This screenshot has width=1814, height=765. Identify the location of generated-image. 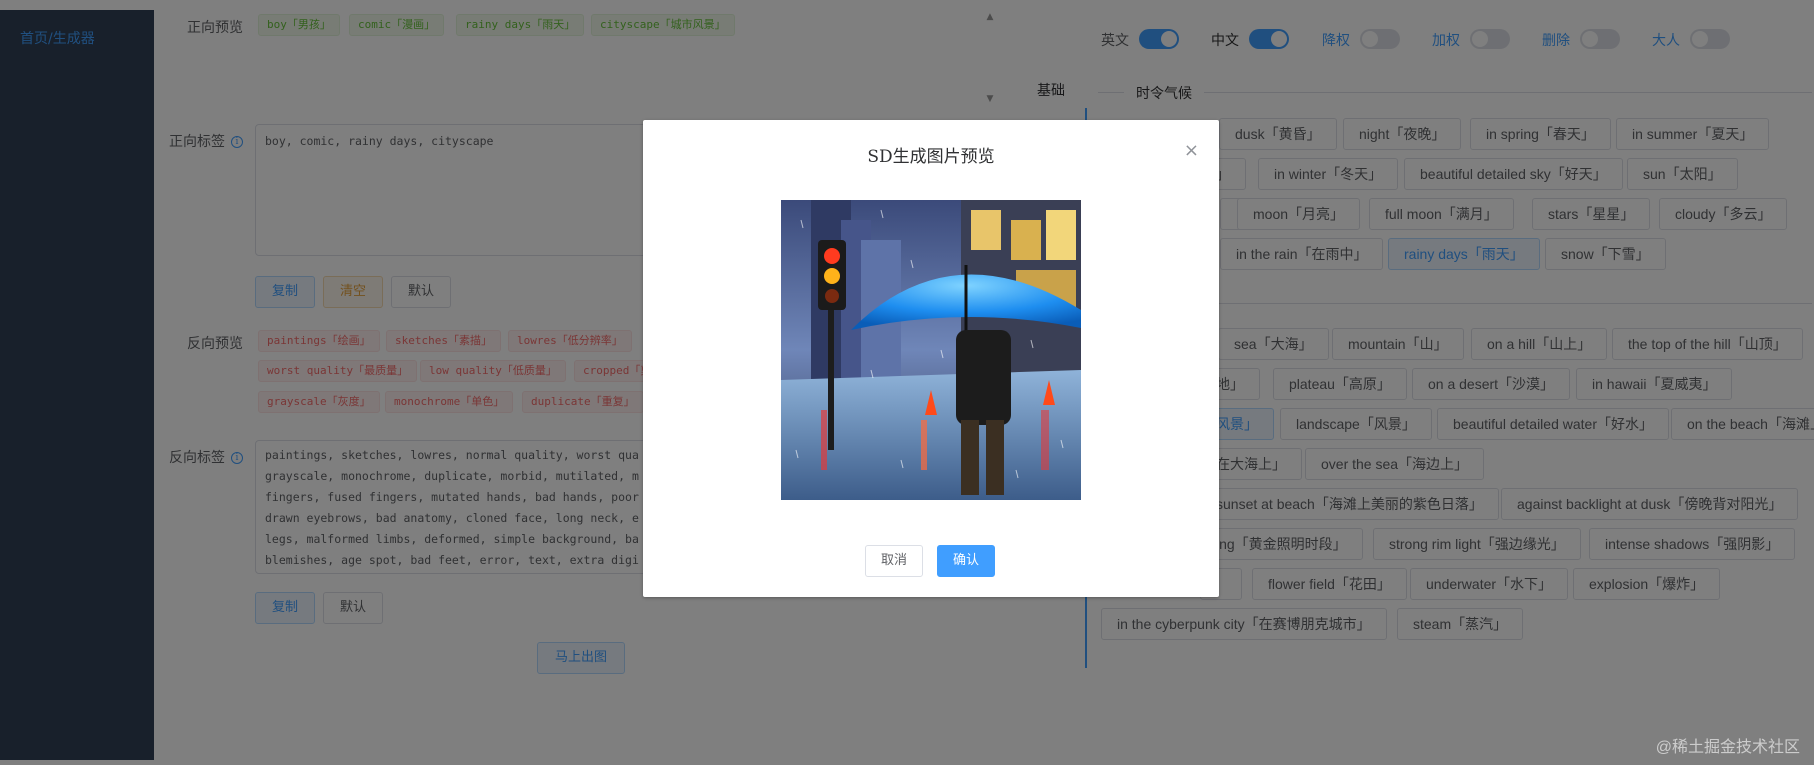
(931, 350).